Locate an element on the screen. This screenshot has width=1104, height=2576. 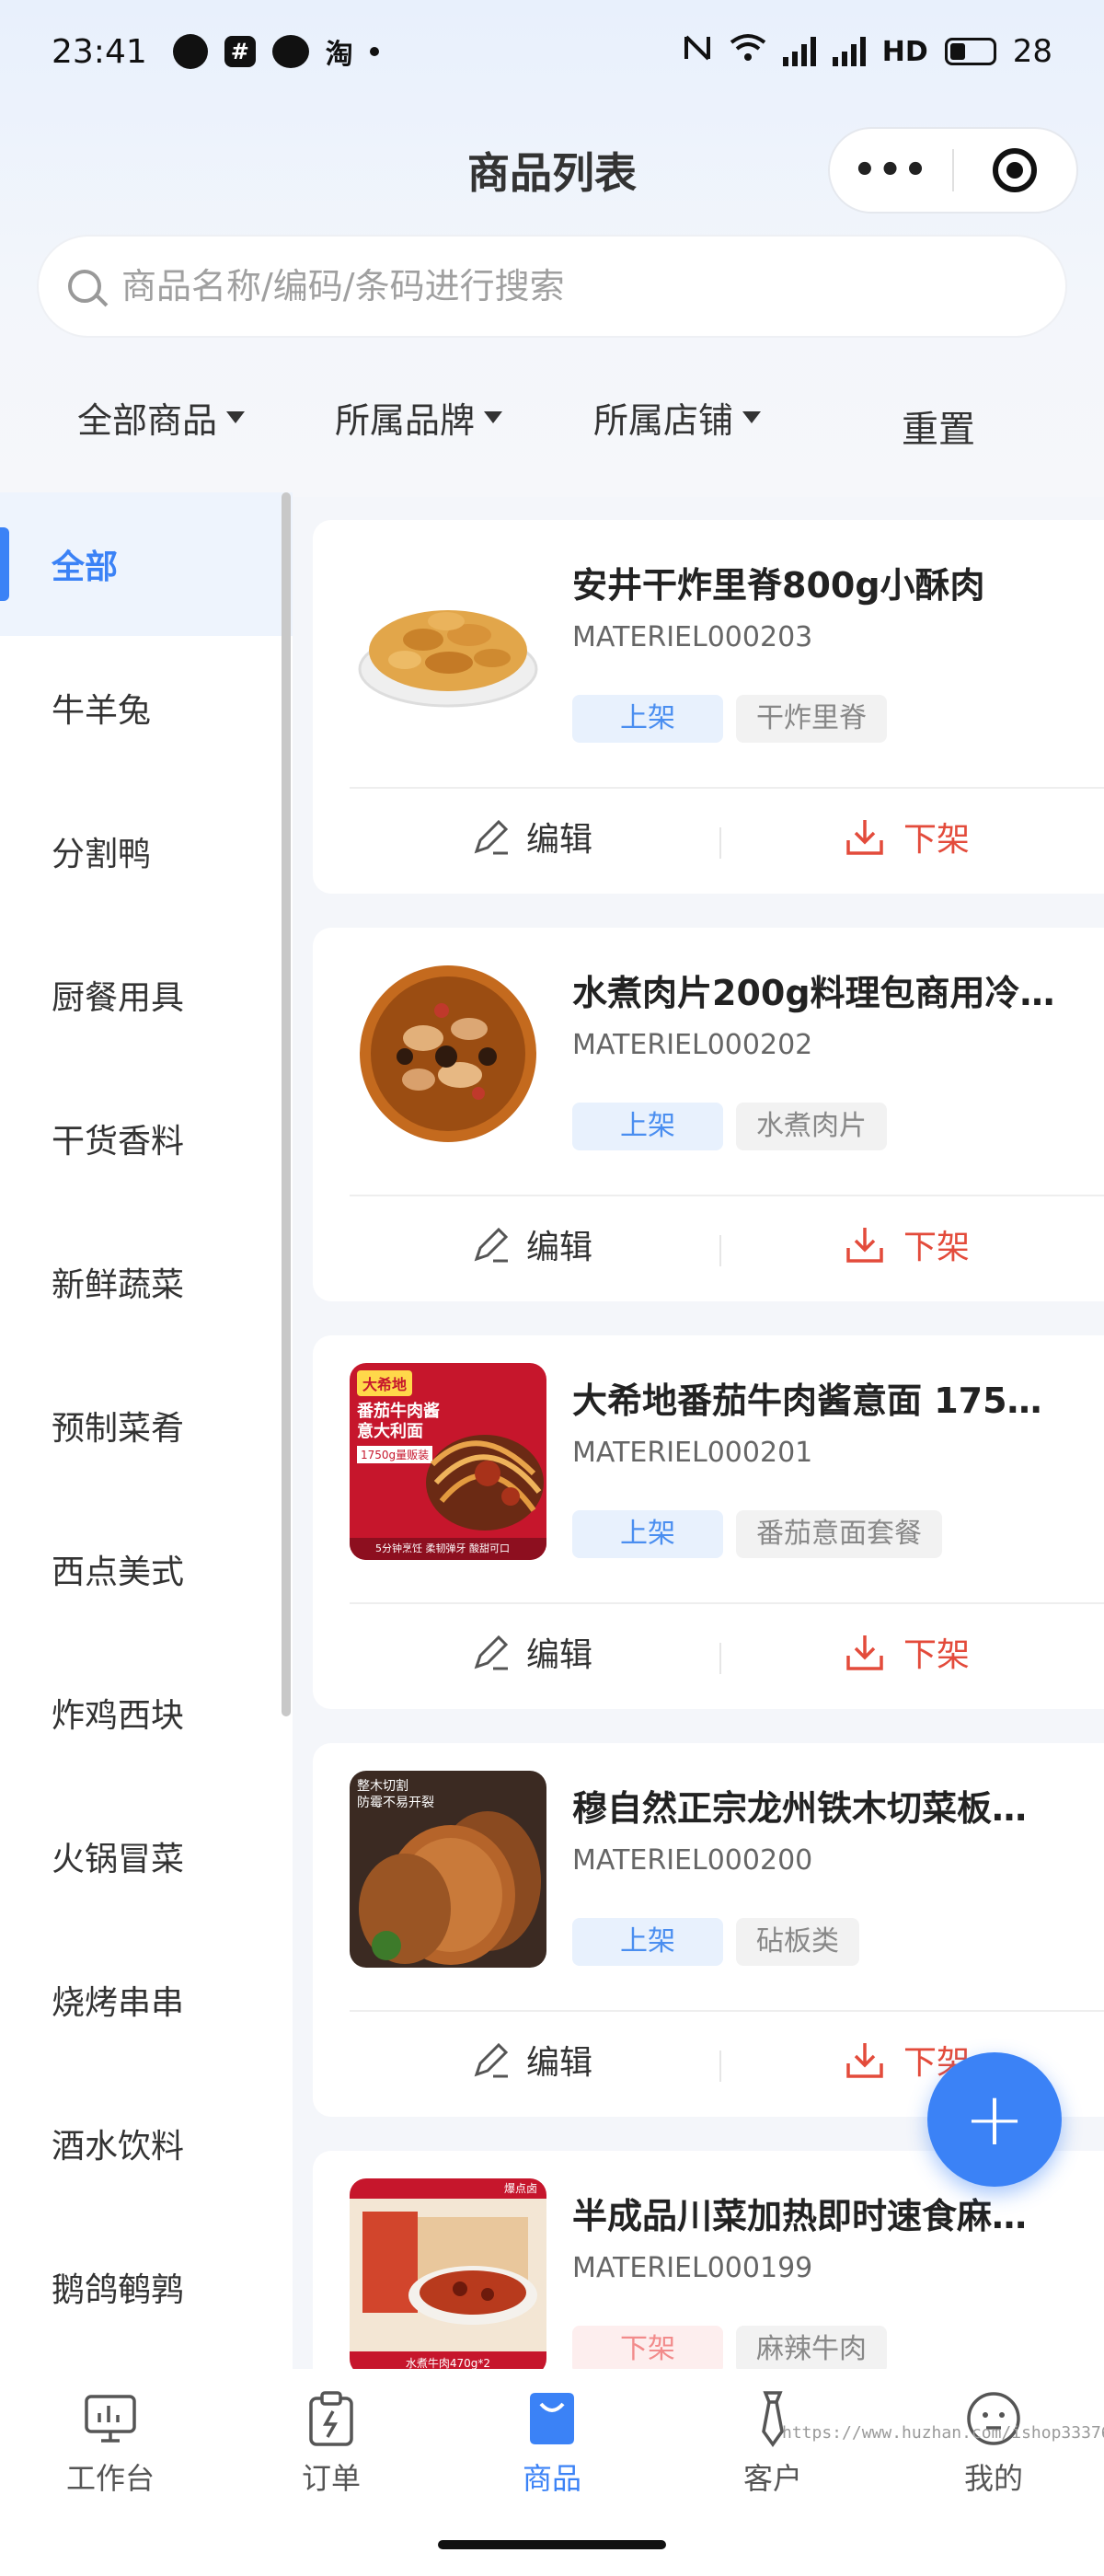
tab-label: 工作台 is located at coordinates (110, 2479).